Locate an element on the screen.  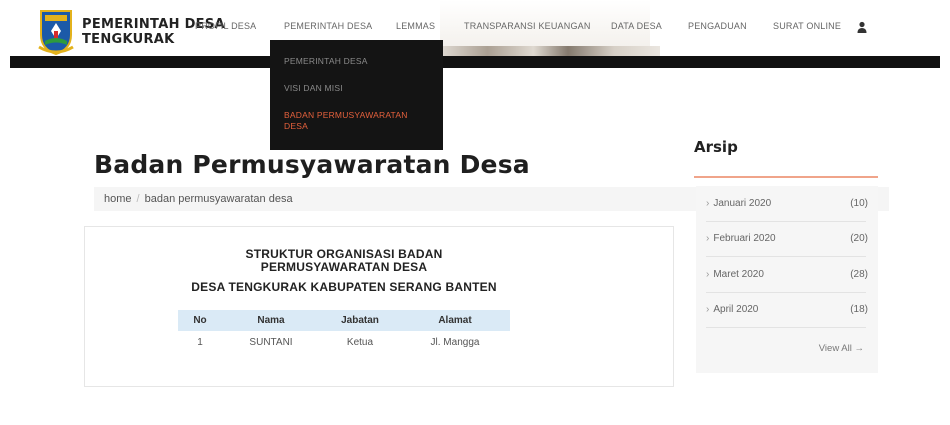
column-header-no: No is located at coordinates (200, 320).